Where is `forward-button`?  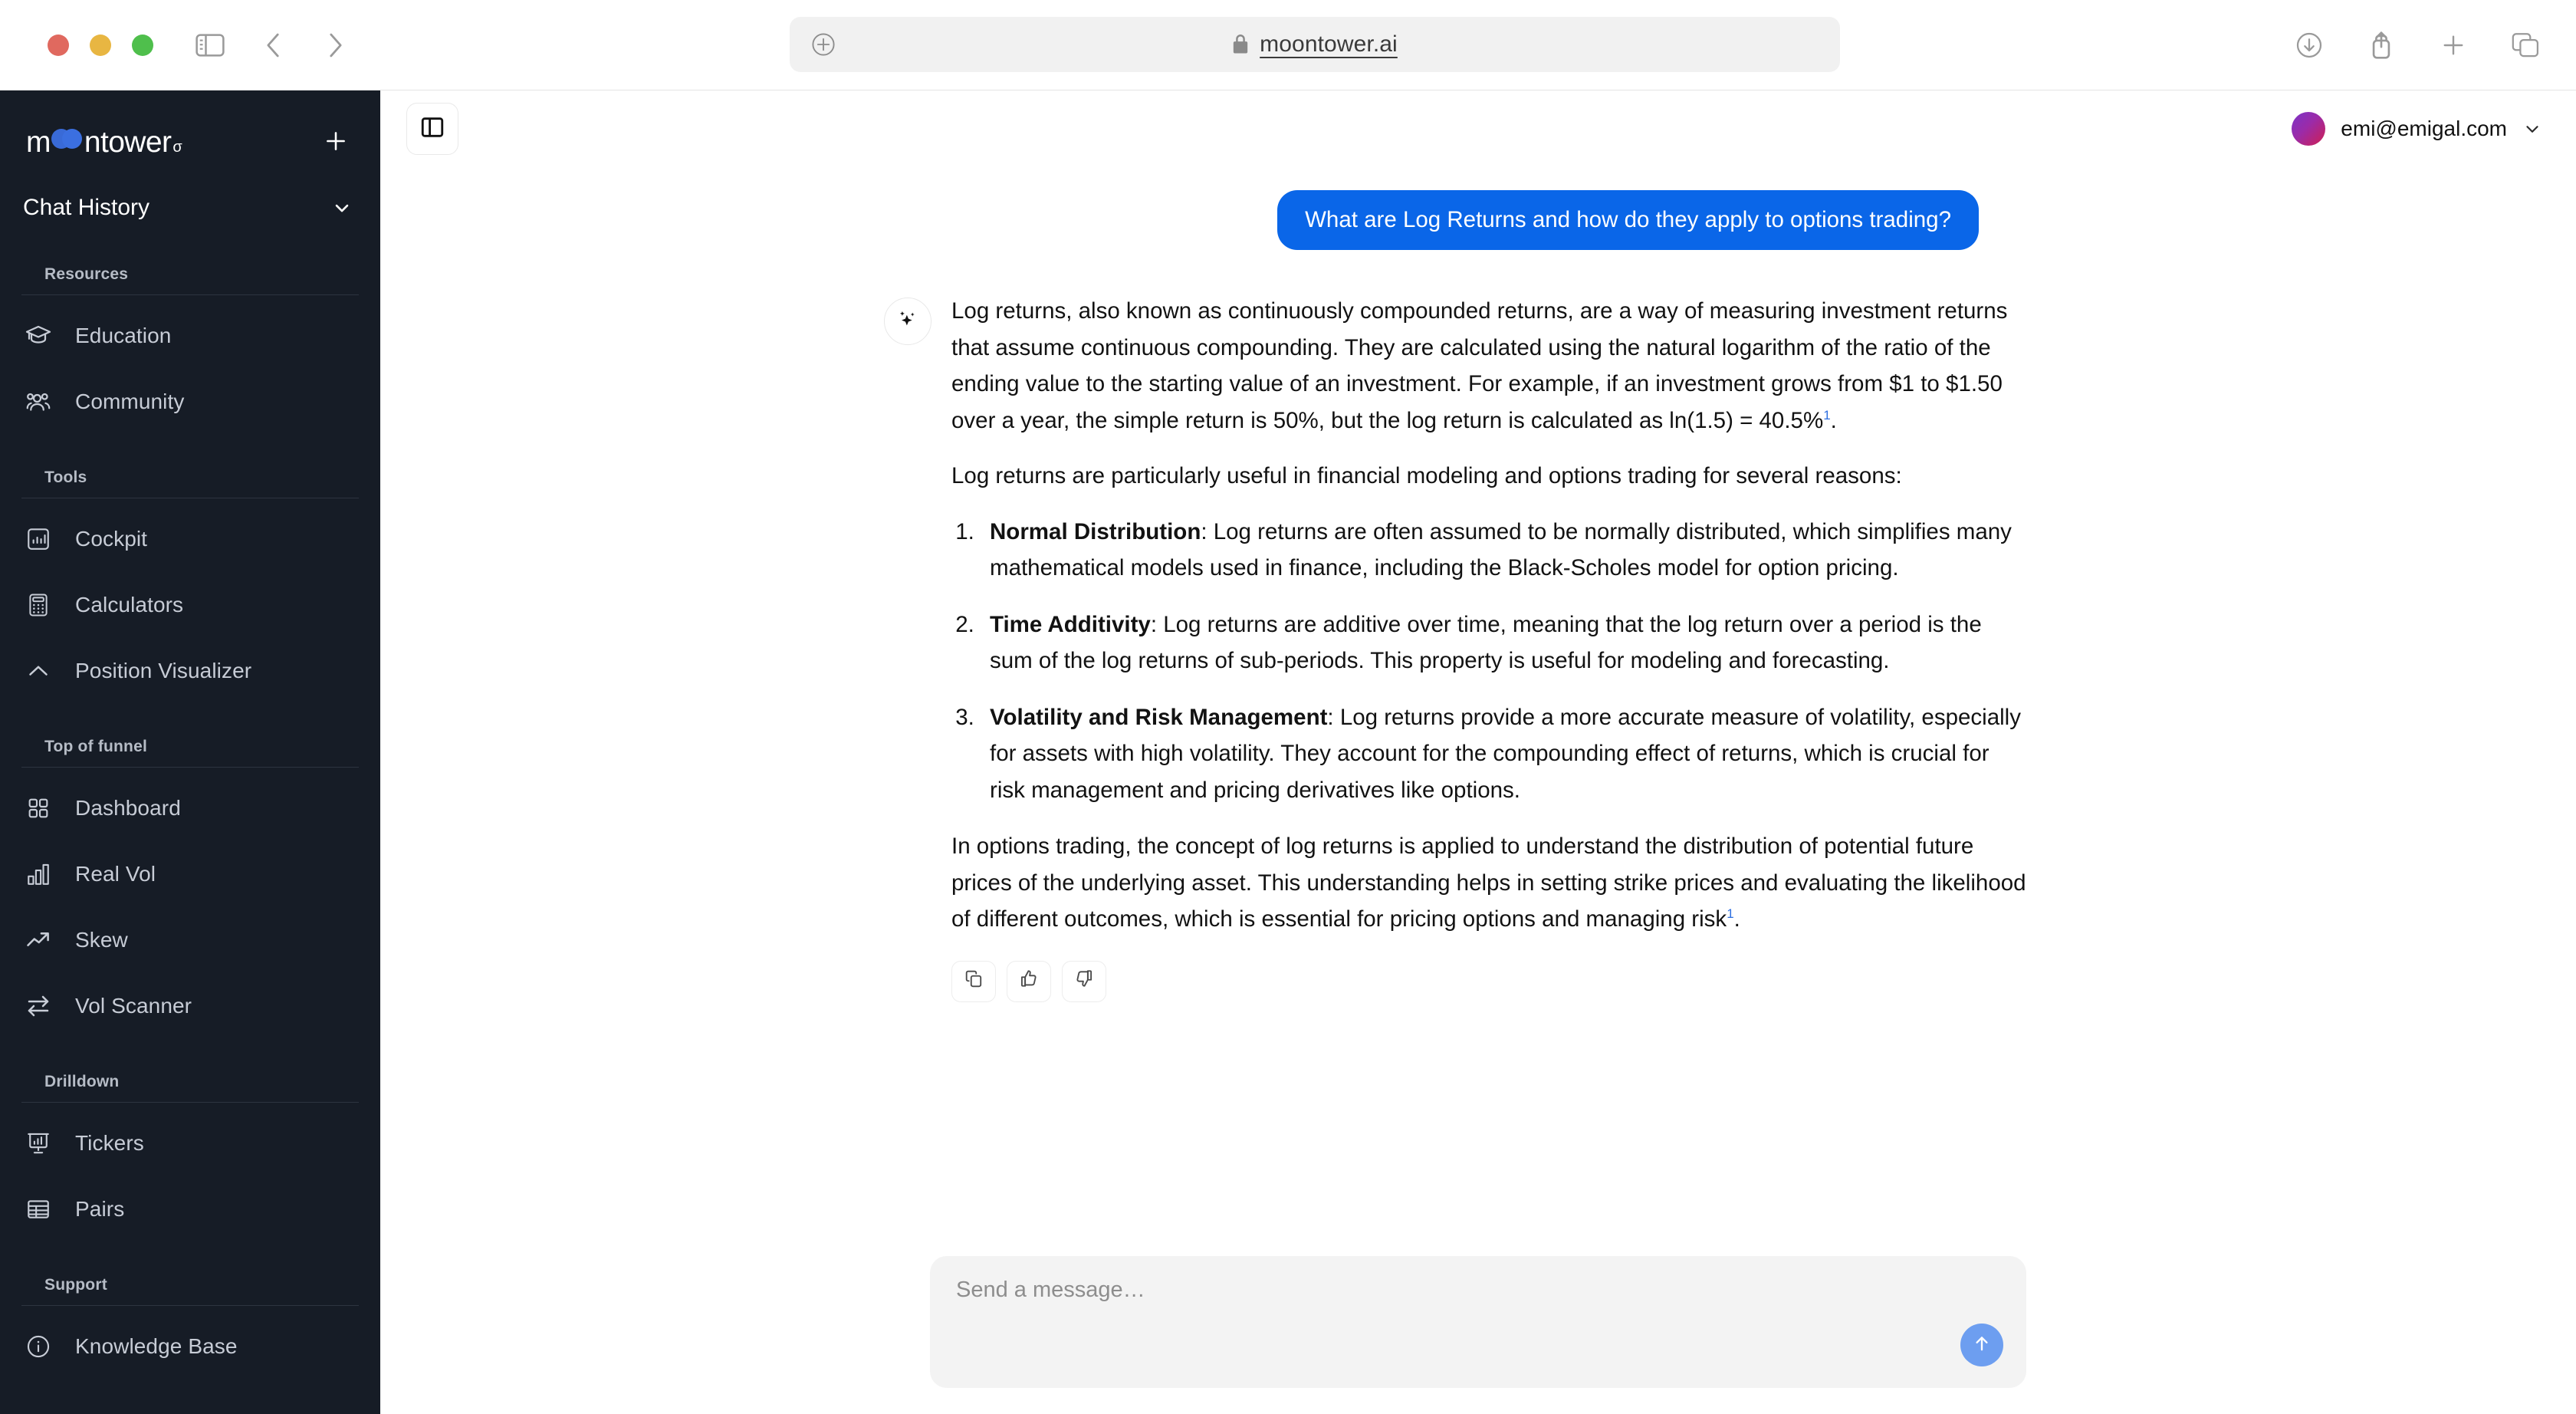
forward-button is located at coordinates (336, 45).